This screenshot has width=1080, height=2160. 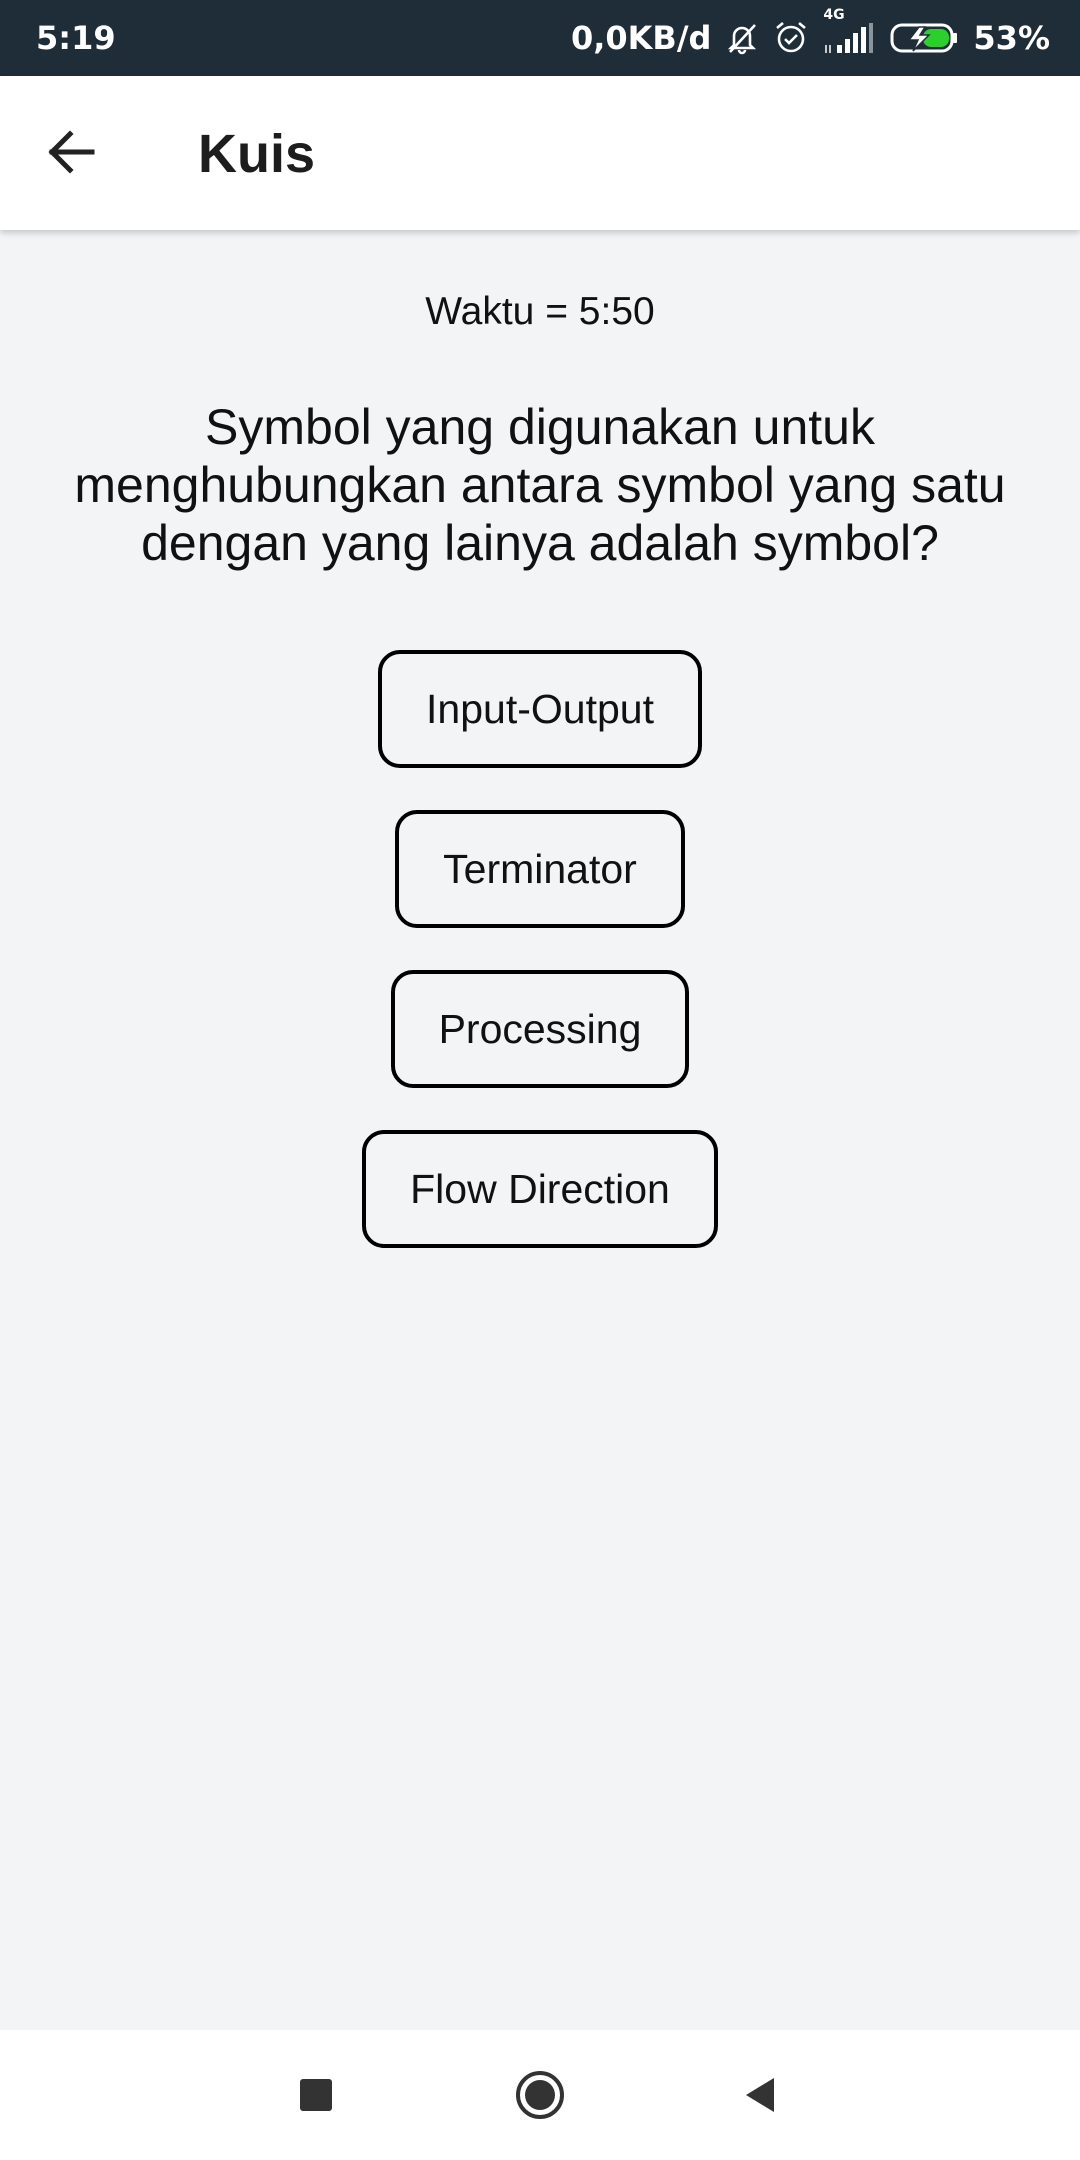 What do you see at coordinates (742, 38) in the screenshot?
I see `mute-icon` at bounding box center [742, 38].